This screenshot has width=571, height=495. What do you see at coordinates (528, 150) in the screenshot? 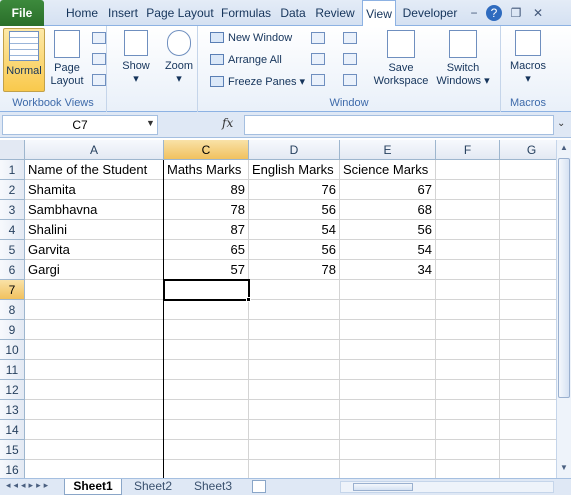
I see `column-header-g: G` at bounding box center [528, 150].